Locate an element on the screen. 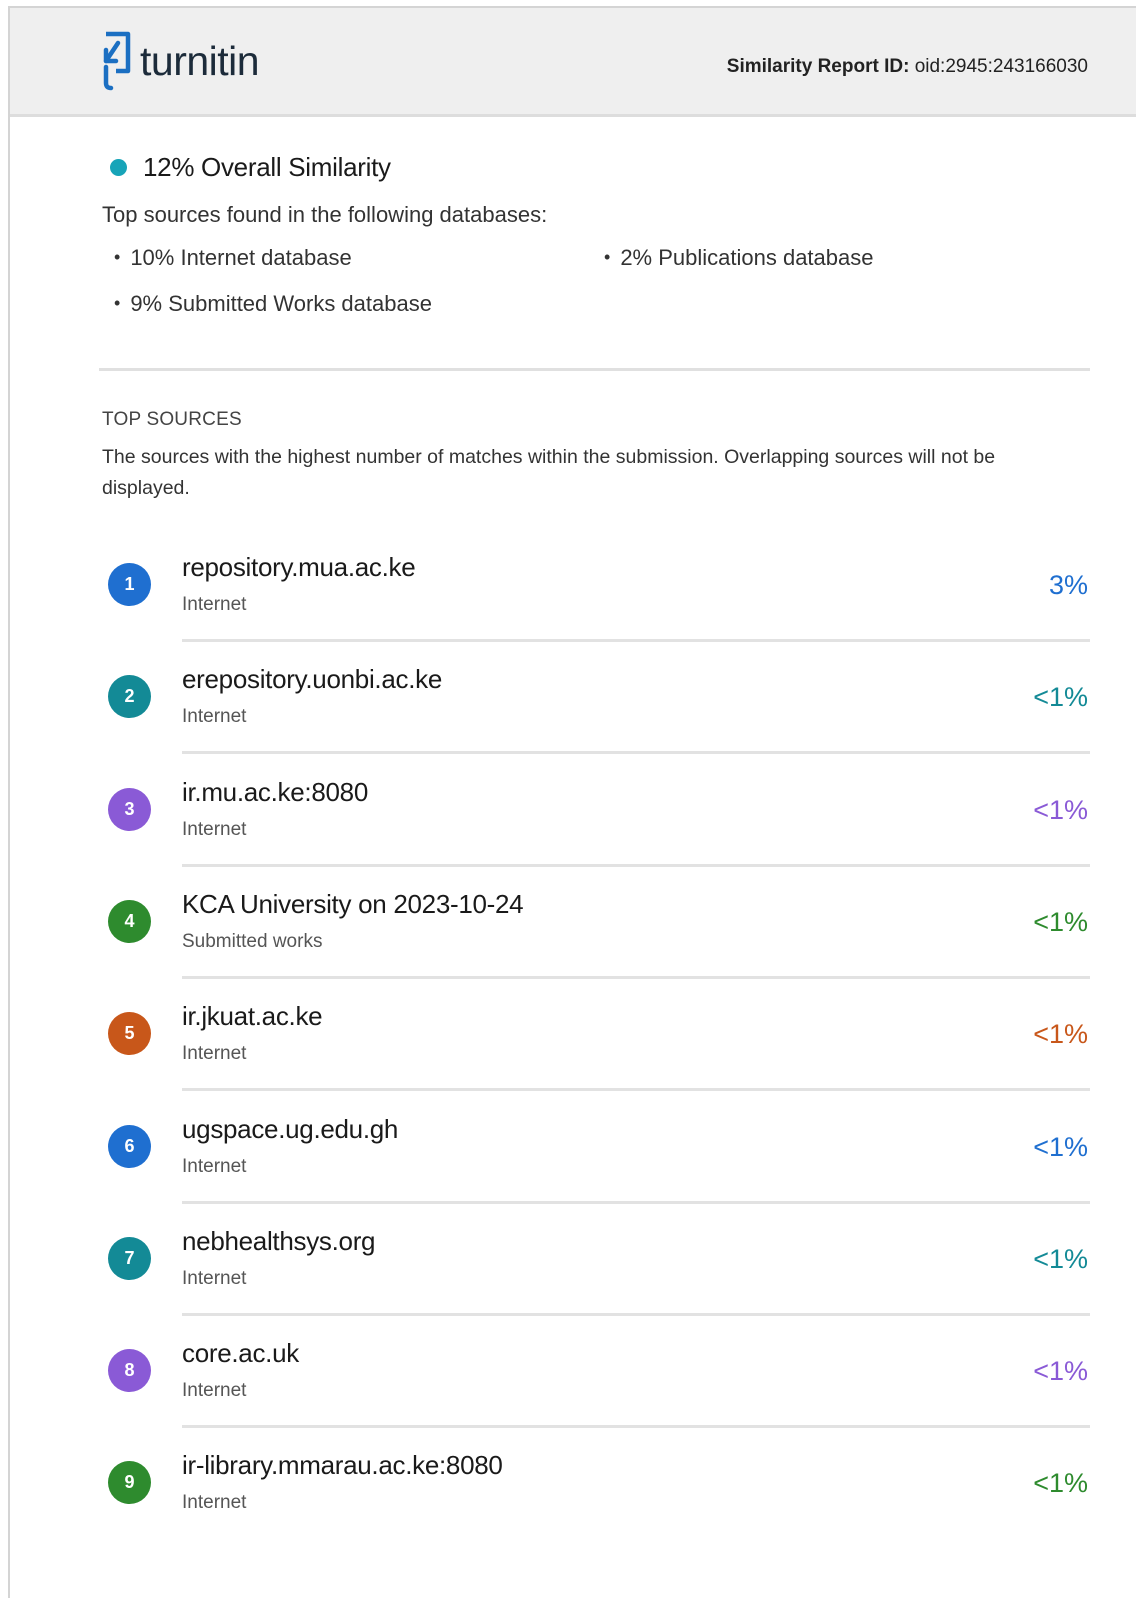 The width and height of the screenshot is (1136, 1598). source-number-badge: 9 is located at coordinates (129, 1482).